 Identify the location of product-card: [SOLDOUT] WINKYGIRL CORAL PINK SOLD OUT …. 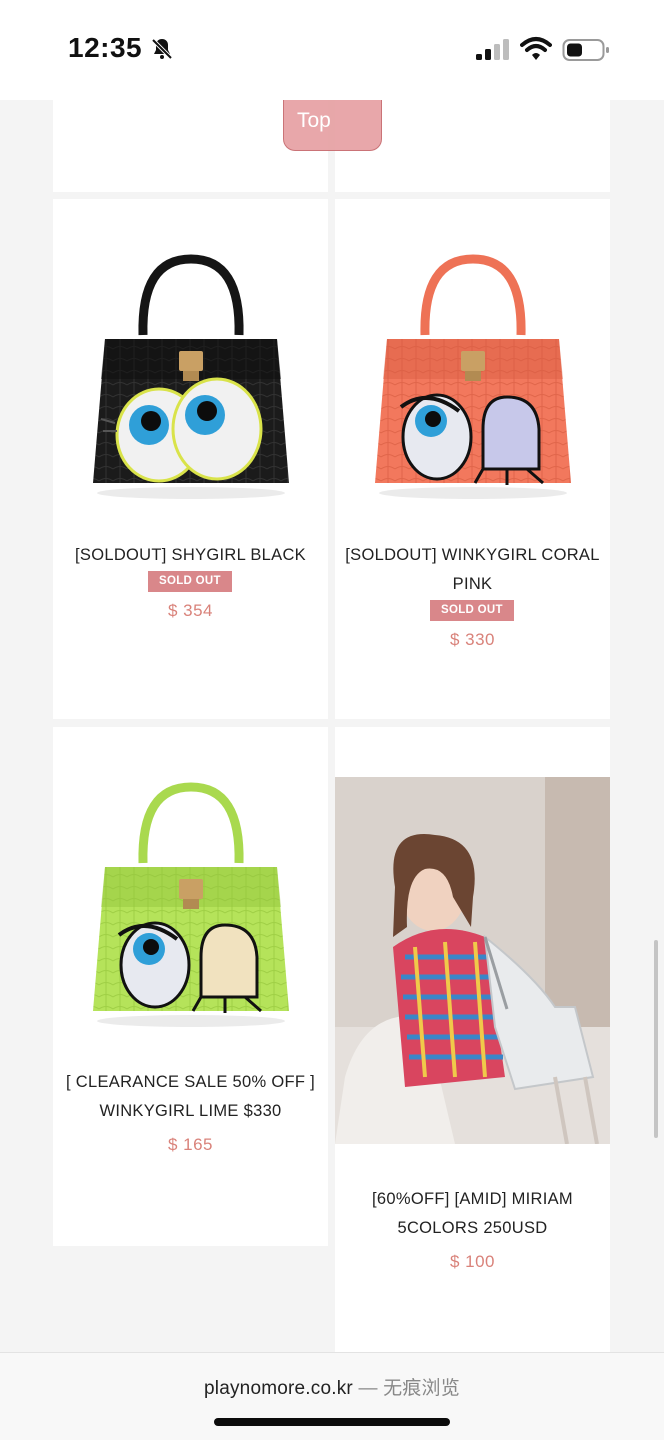
(472, 459).